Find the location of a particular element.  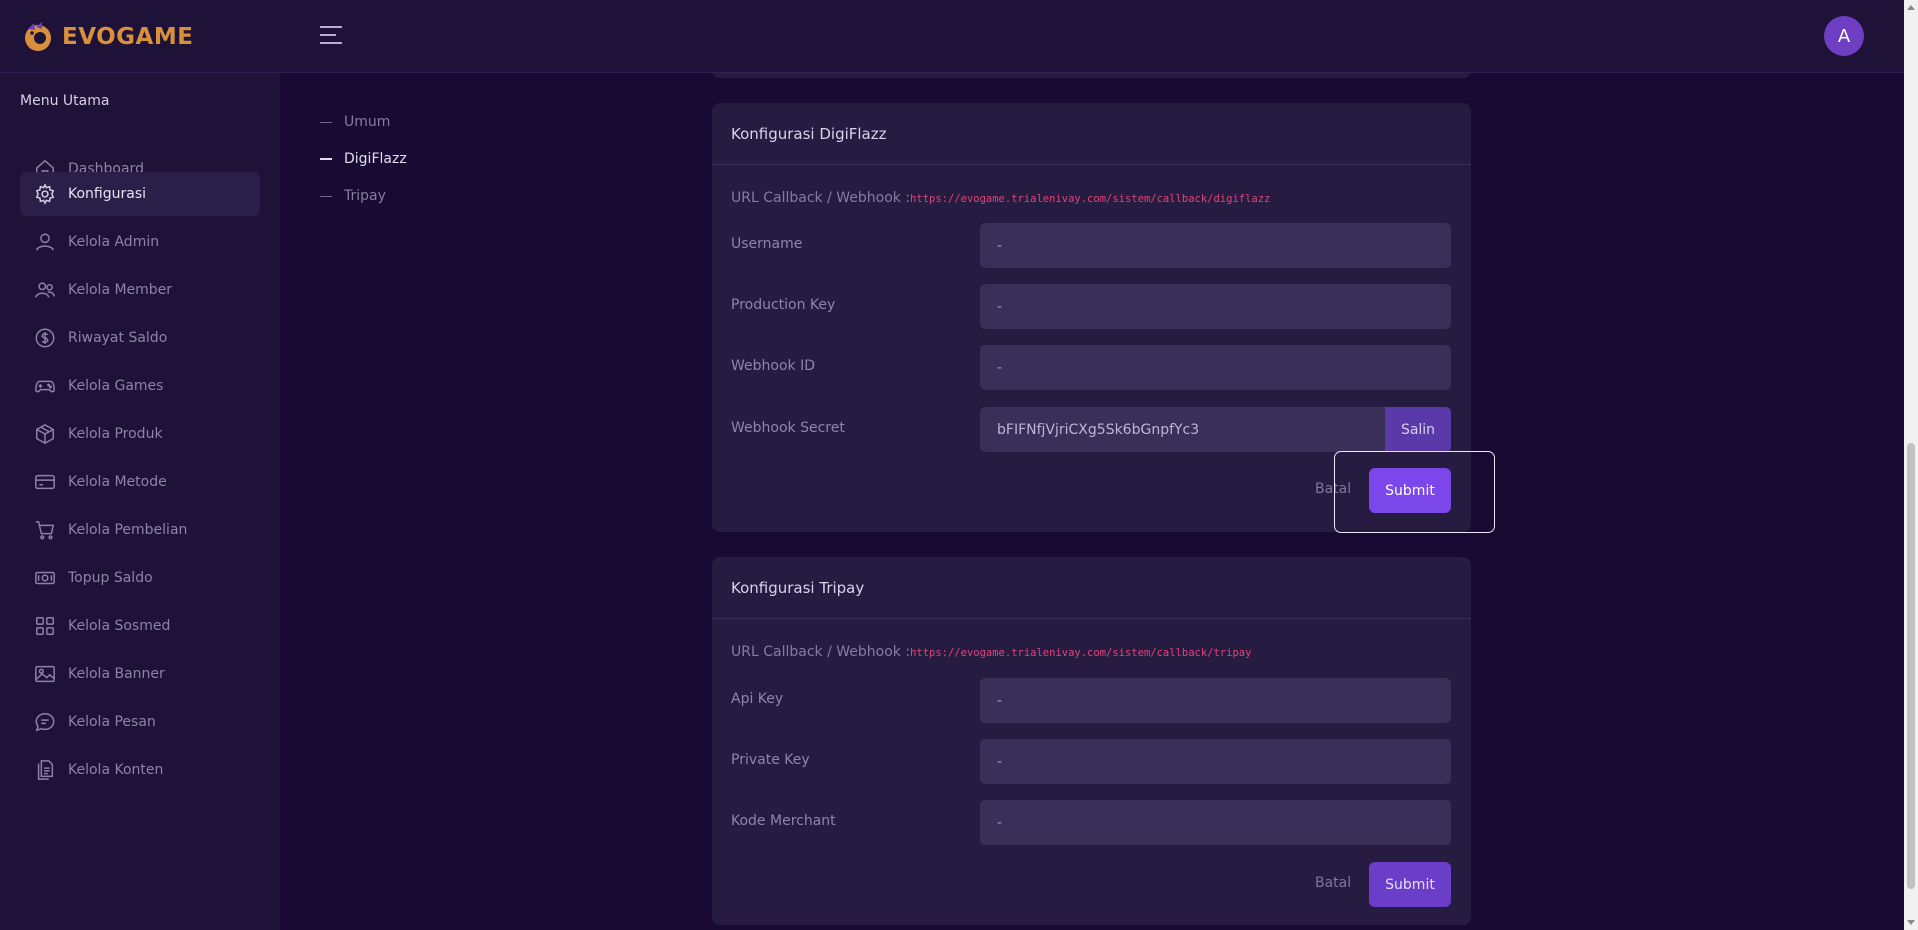

form-row-kode-merchant: Kode Merchant is located at coordinates (1091, 822).